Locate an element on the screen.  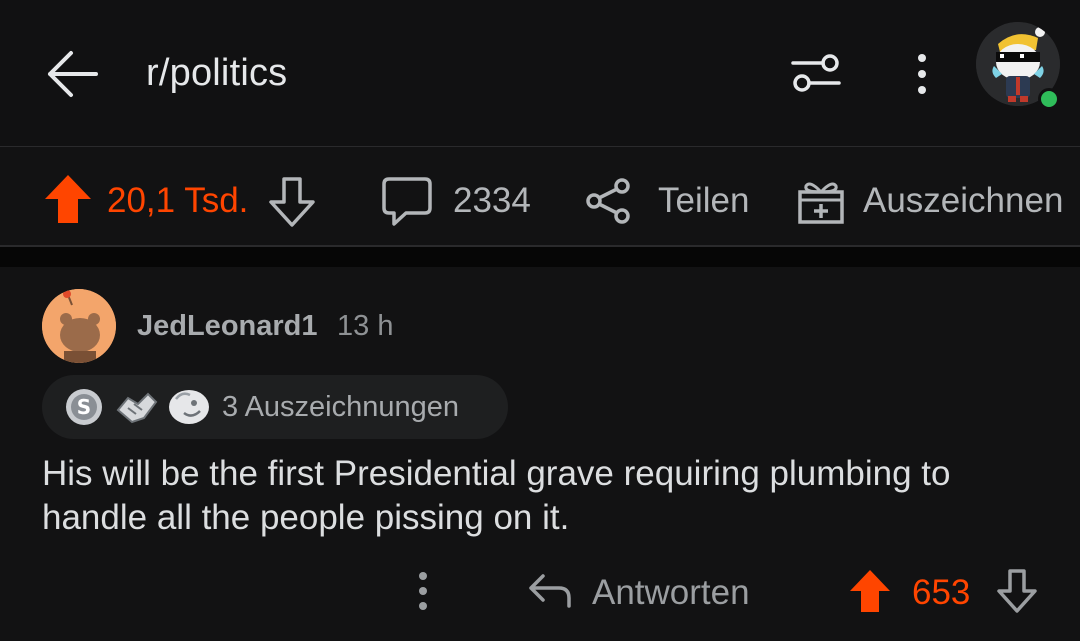
comment-timestamp: 13 h is located at coordinates (365, 326).